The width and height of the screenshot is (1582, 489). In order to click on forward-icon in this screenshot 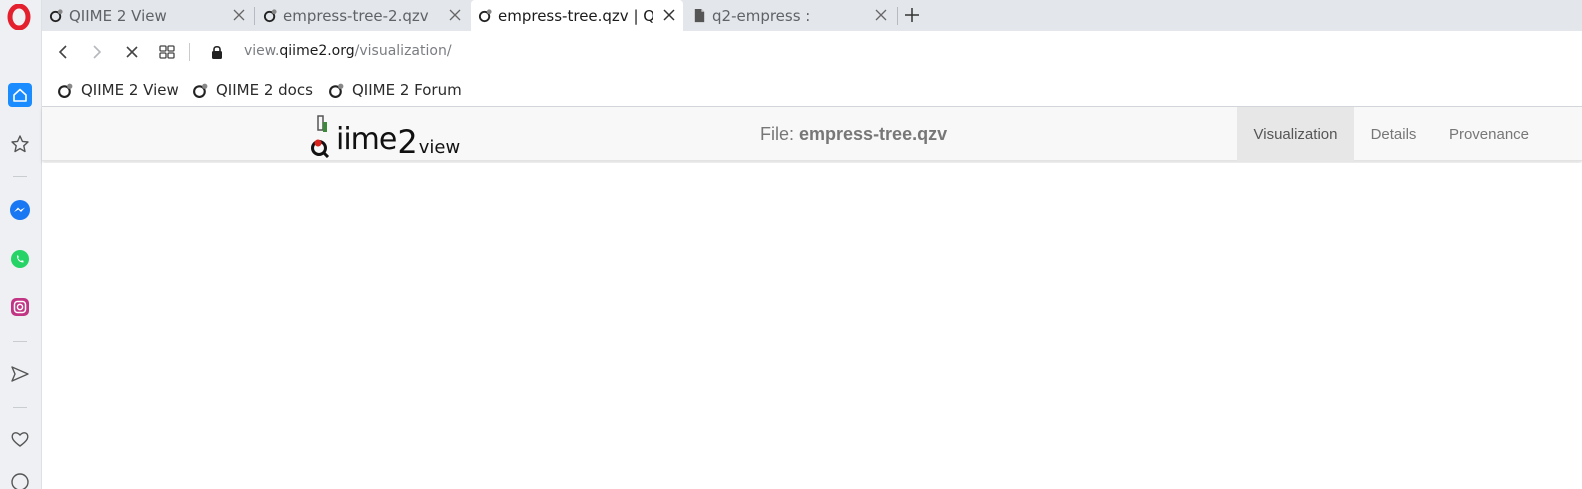, I will do `click(97, 52)`.